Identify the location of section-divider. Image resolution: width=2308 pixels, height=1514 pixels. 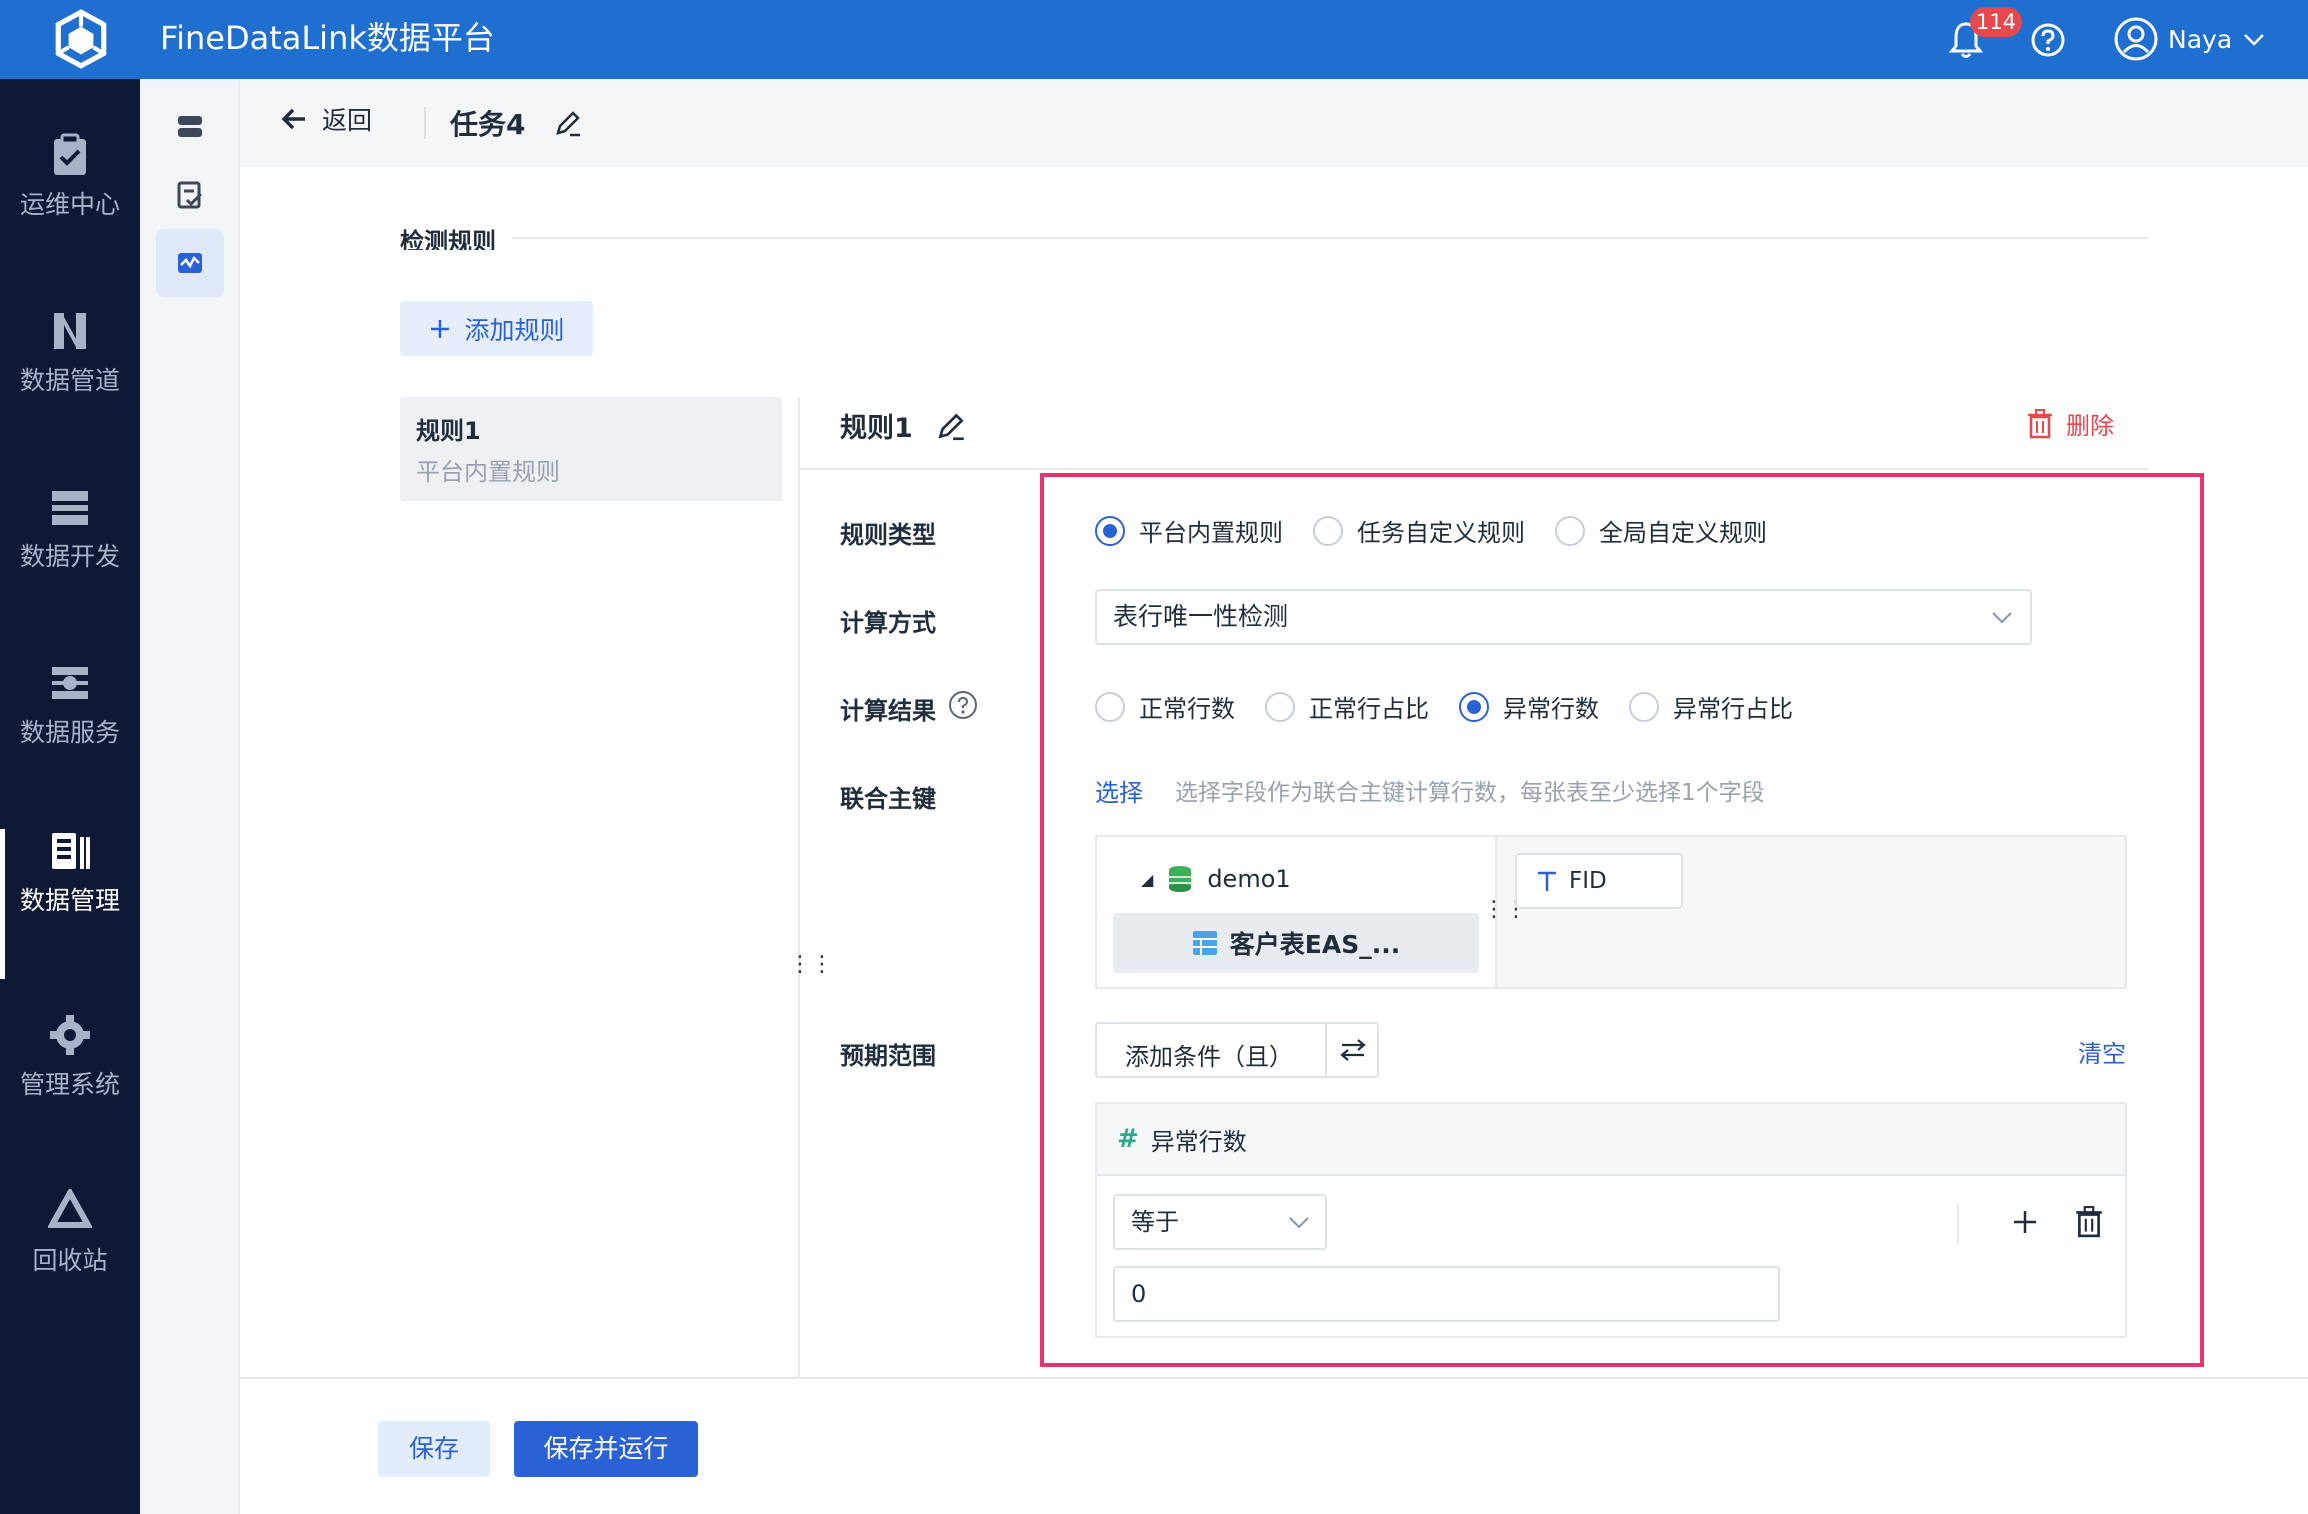
(1330, 238).